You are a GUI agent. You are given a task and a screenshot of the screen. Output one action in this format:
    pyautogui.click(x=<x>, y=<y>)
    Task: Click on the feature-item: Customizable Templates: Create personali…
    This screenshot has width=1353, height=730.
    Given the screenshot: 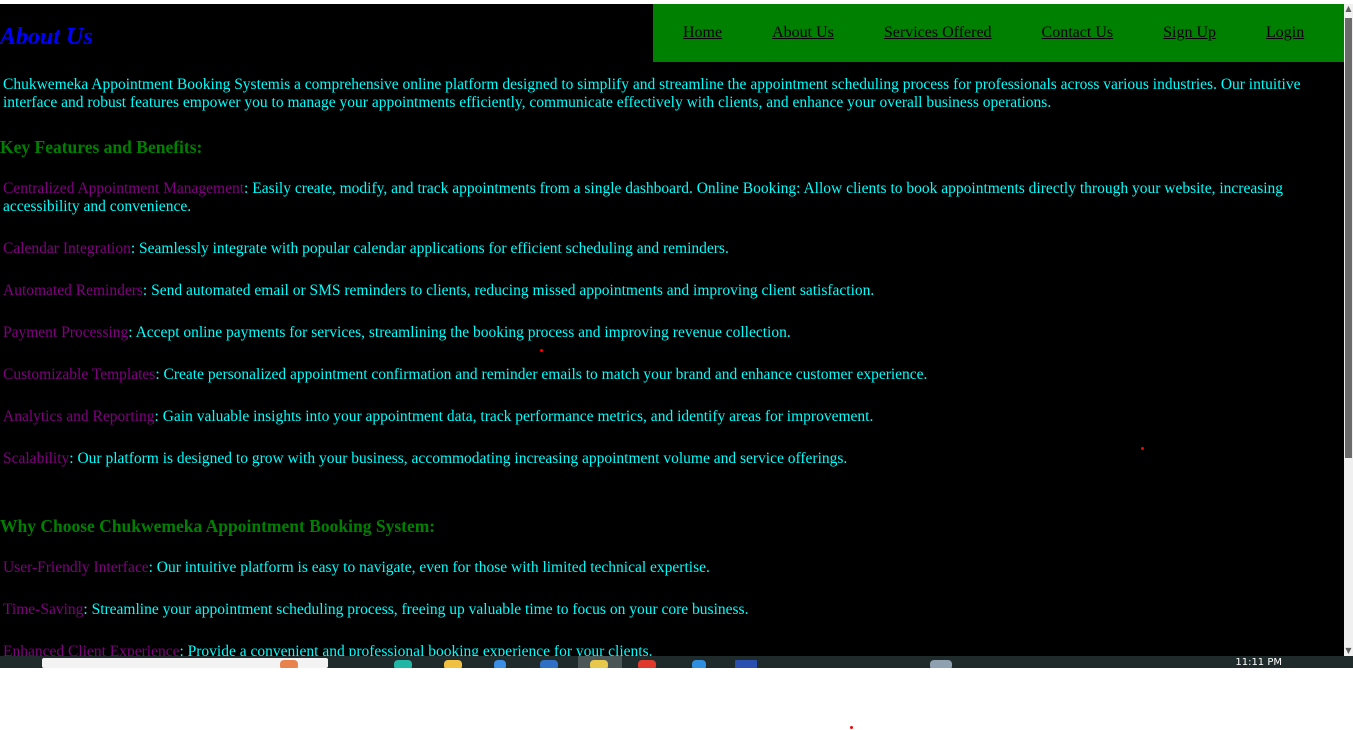 What is the action you would take?
    pyautogui.click(x=670, y=375)
    